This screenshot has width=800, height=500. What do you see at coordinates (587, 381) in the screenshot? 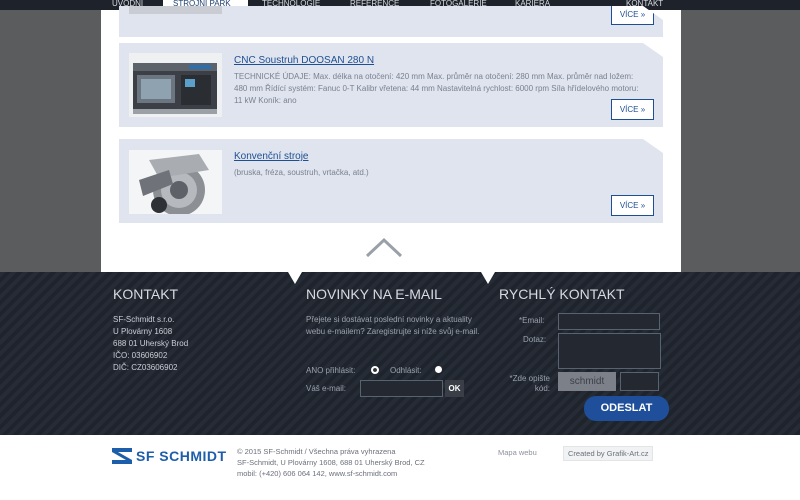
I see `captcha-code: schmidt` at bounding box center [587, 381].